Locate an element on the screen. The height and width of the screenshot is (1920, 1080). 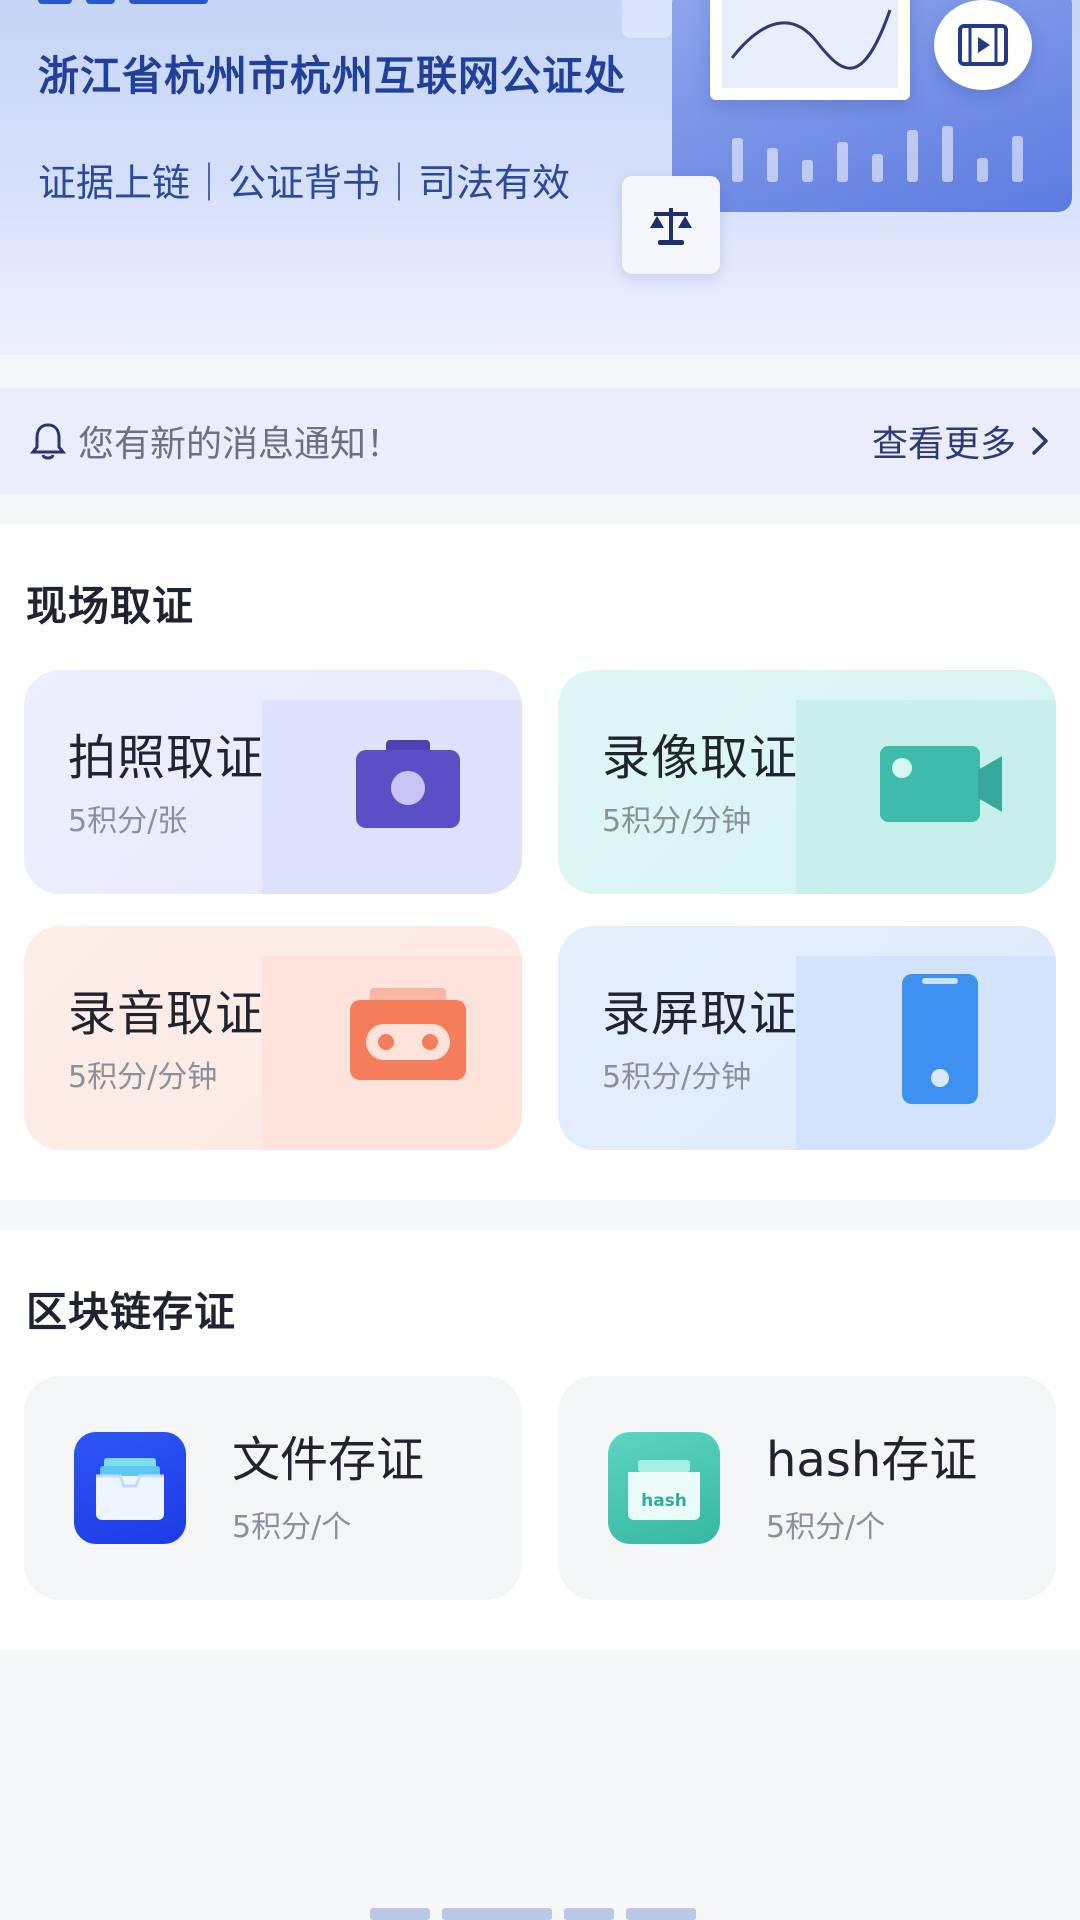
screen-record-evidence-card: 录屏取证 5积分/分钟 is located at coordinates (807, 1038).